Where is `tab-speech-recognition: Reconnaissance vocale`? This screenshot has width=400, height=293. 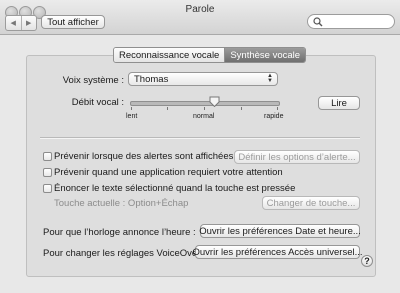 tab-speech-recognition: Reconnaissance vocale is located at coordinates (169, 55).